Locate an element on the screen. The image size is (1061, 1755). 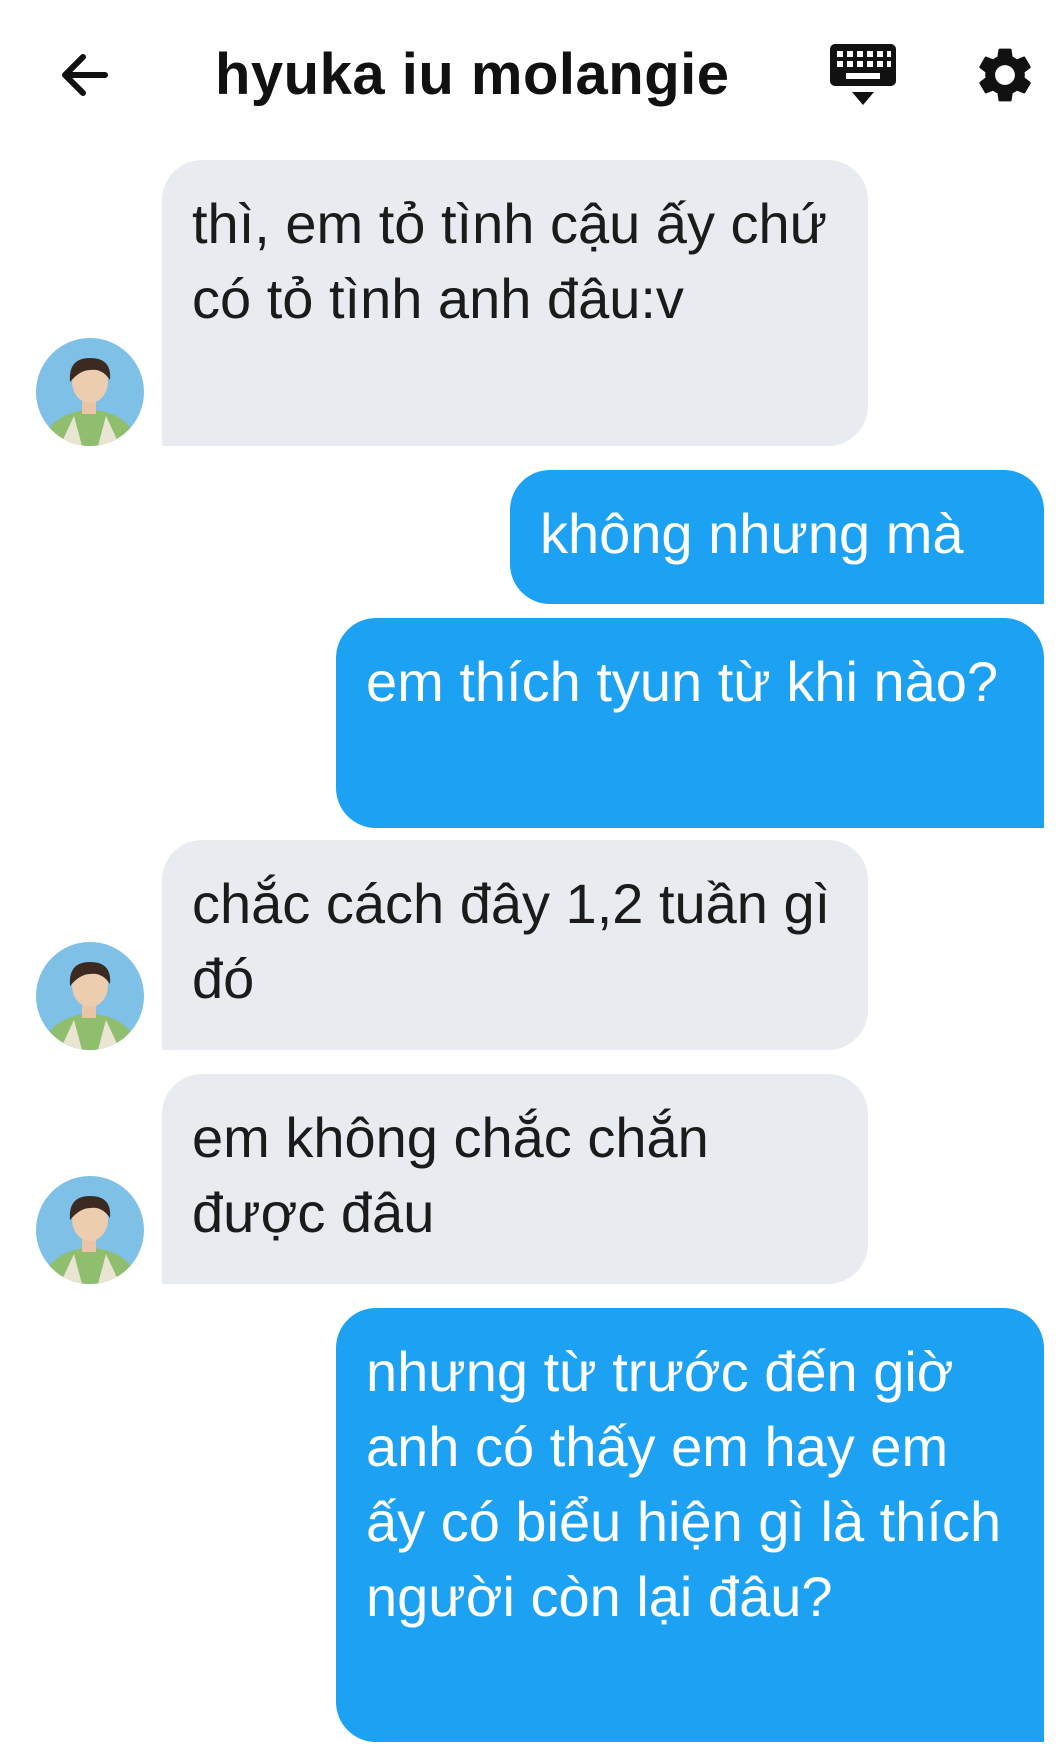
back-button is located at coordinates (85, 75).